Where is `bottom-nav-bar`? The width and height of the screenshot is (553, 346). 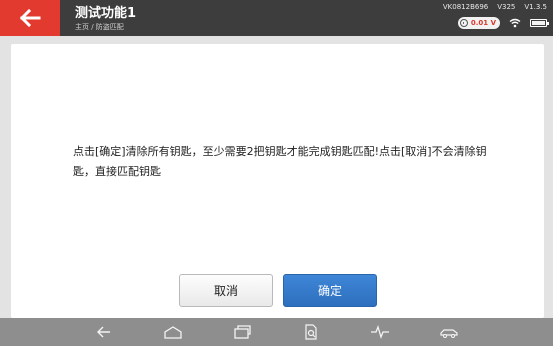
bottom-nav-bar is located at coordinates (276, 332).